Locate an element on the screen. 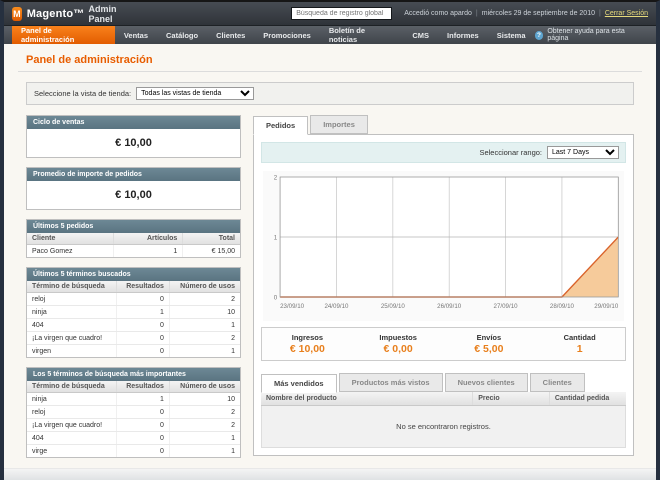 Image resolution: width=660 pixels, height=480 pixels. tab-amounts: Importes is located at coordinates (339, 124).